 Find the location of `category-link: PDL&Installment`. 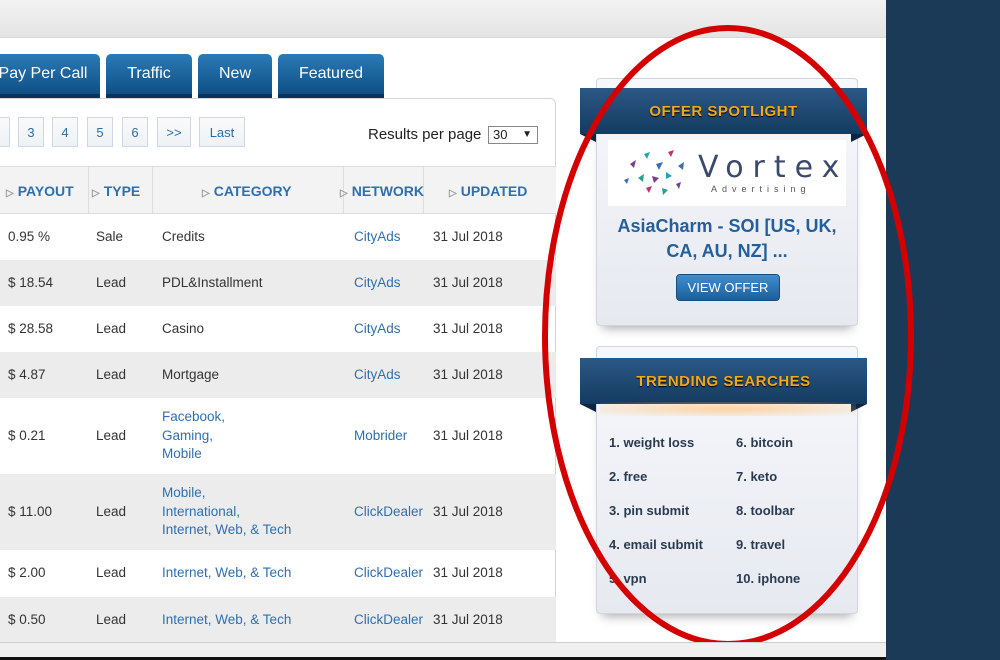

category-link: PDL&Installment is located at coordinates (212, 282).